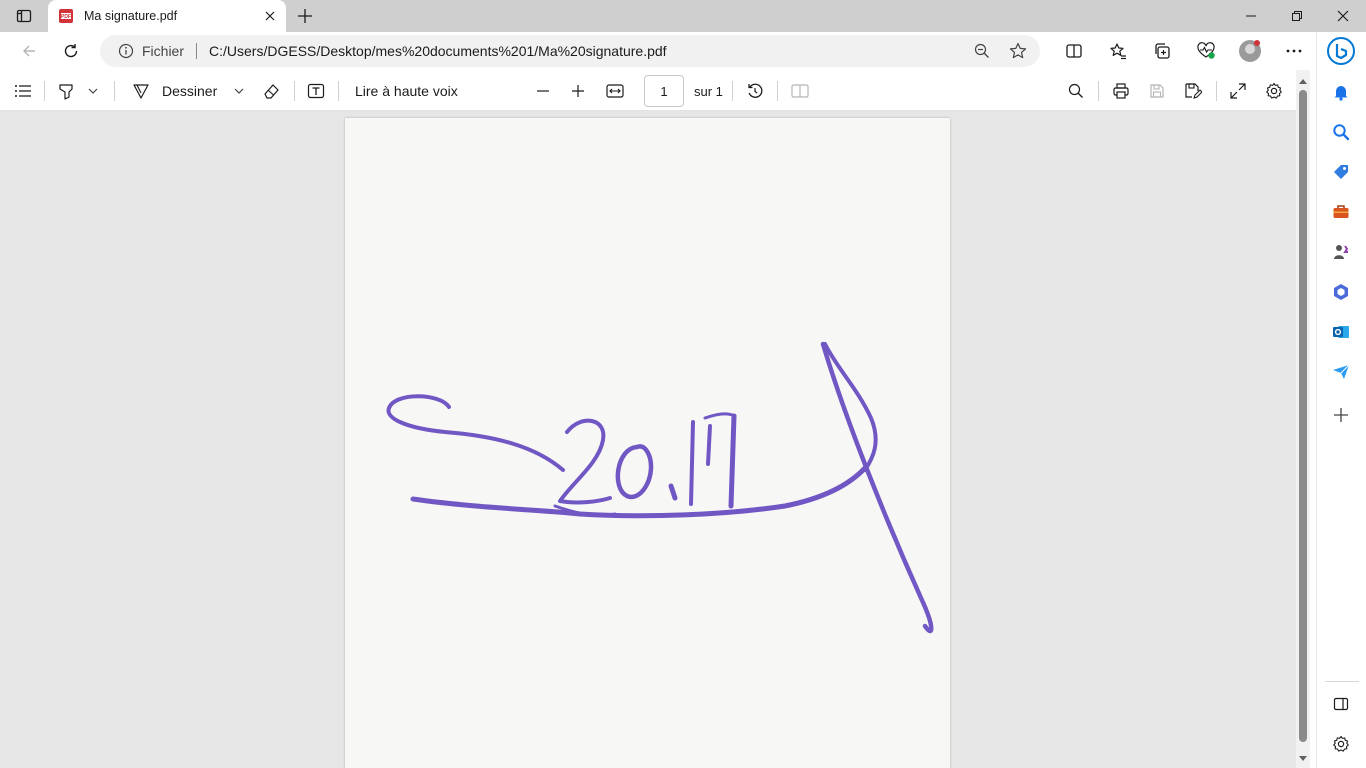 The height and width of the screenshot is (768, 1366). I want to click on refresh-button, so click(71, 51).